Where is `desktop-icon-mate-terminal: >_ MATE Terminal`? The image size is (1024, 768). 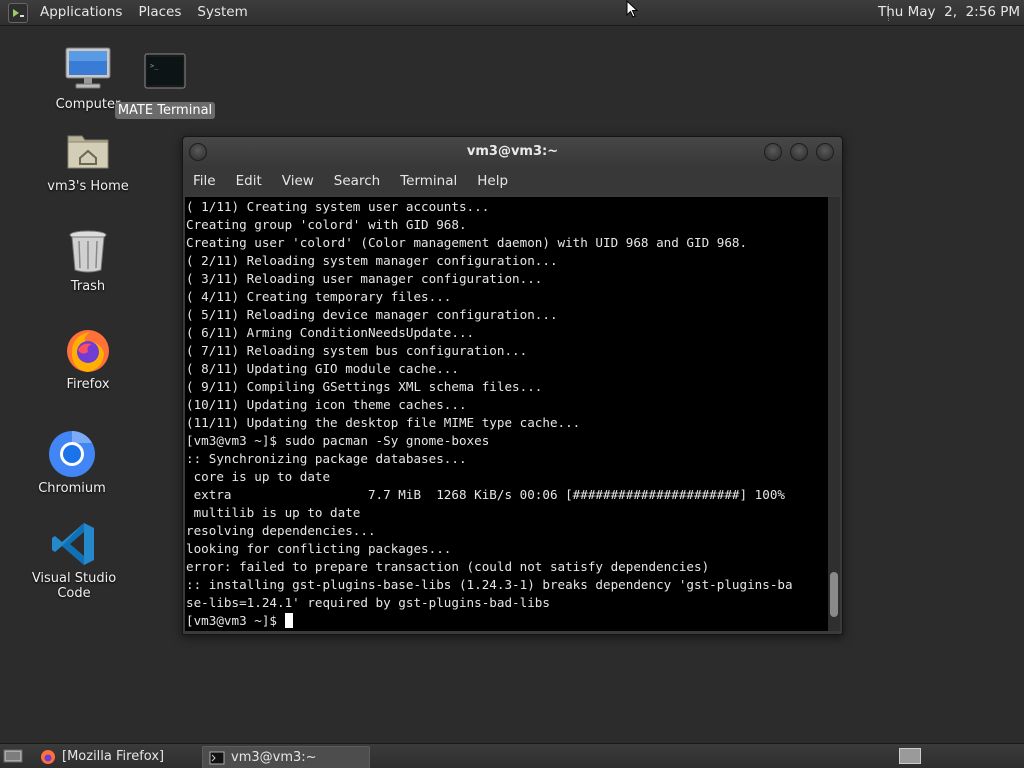 desktop-icon-mate-terminal: >_ MATE Terminal is located at coordinates (165, 85).